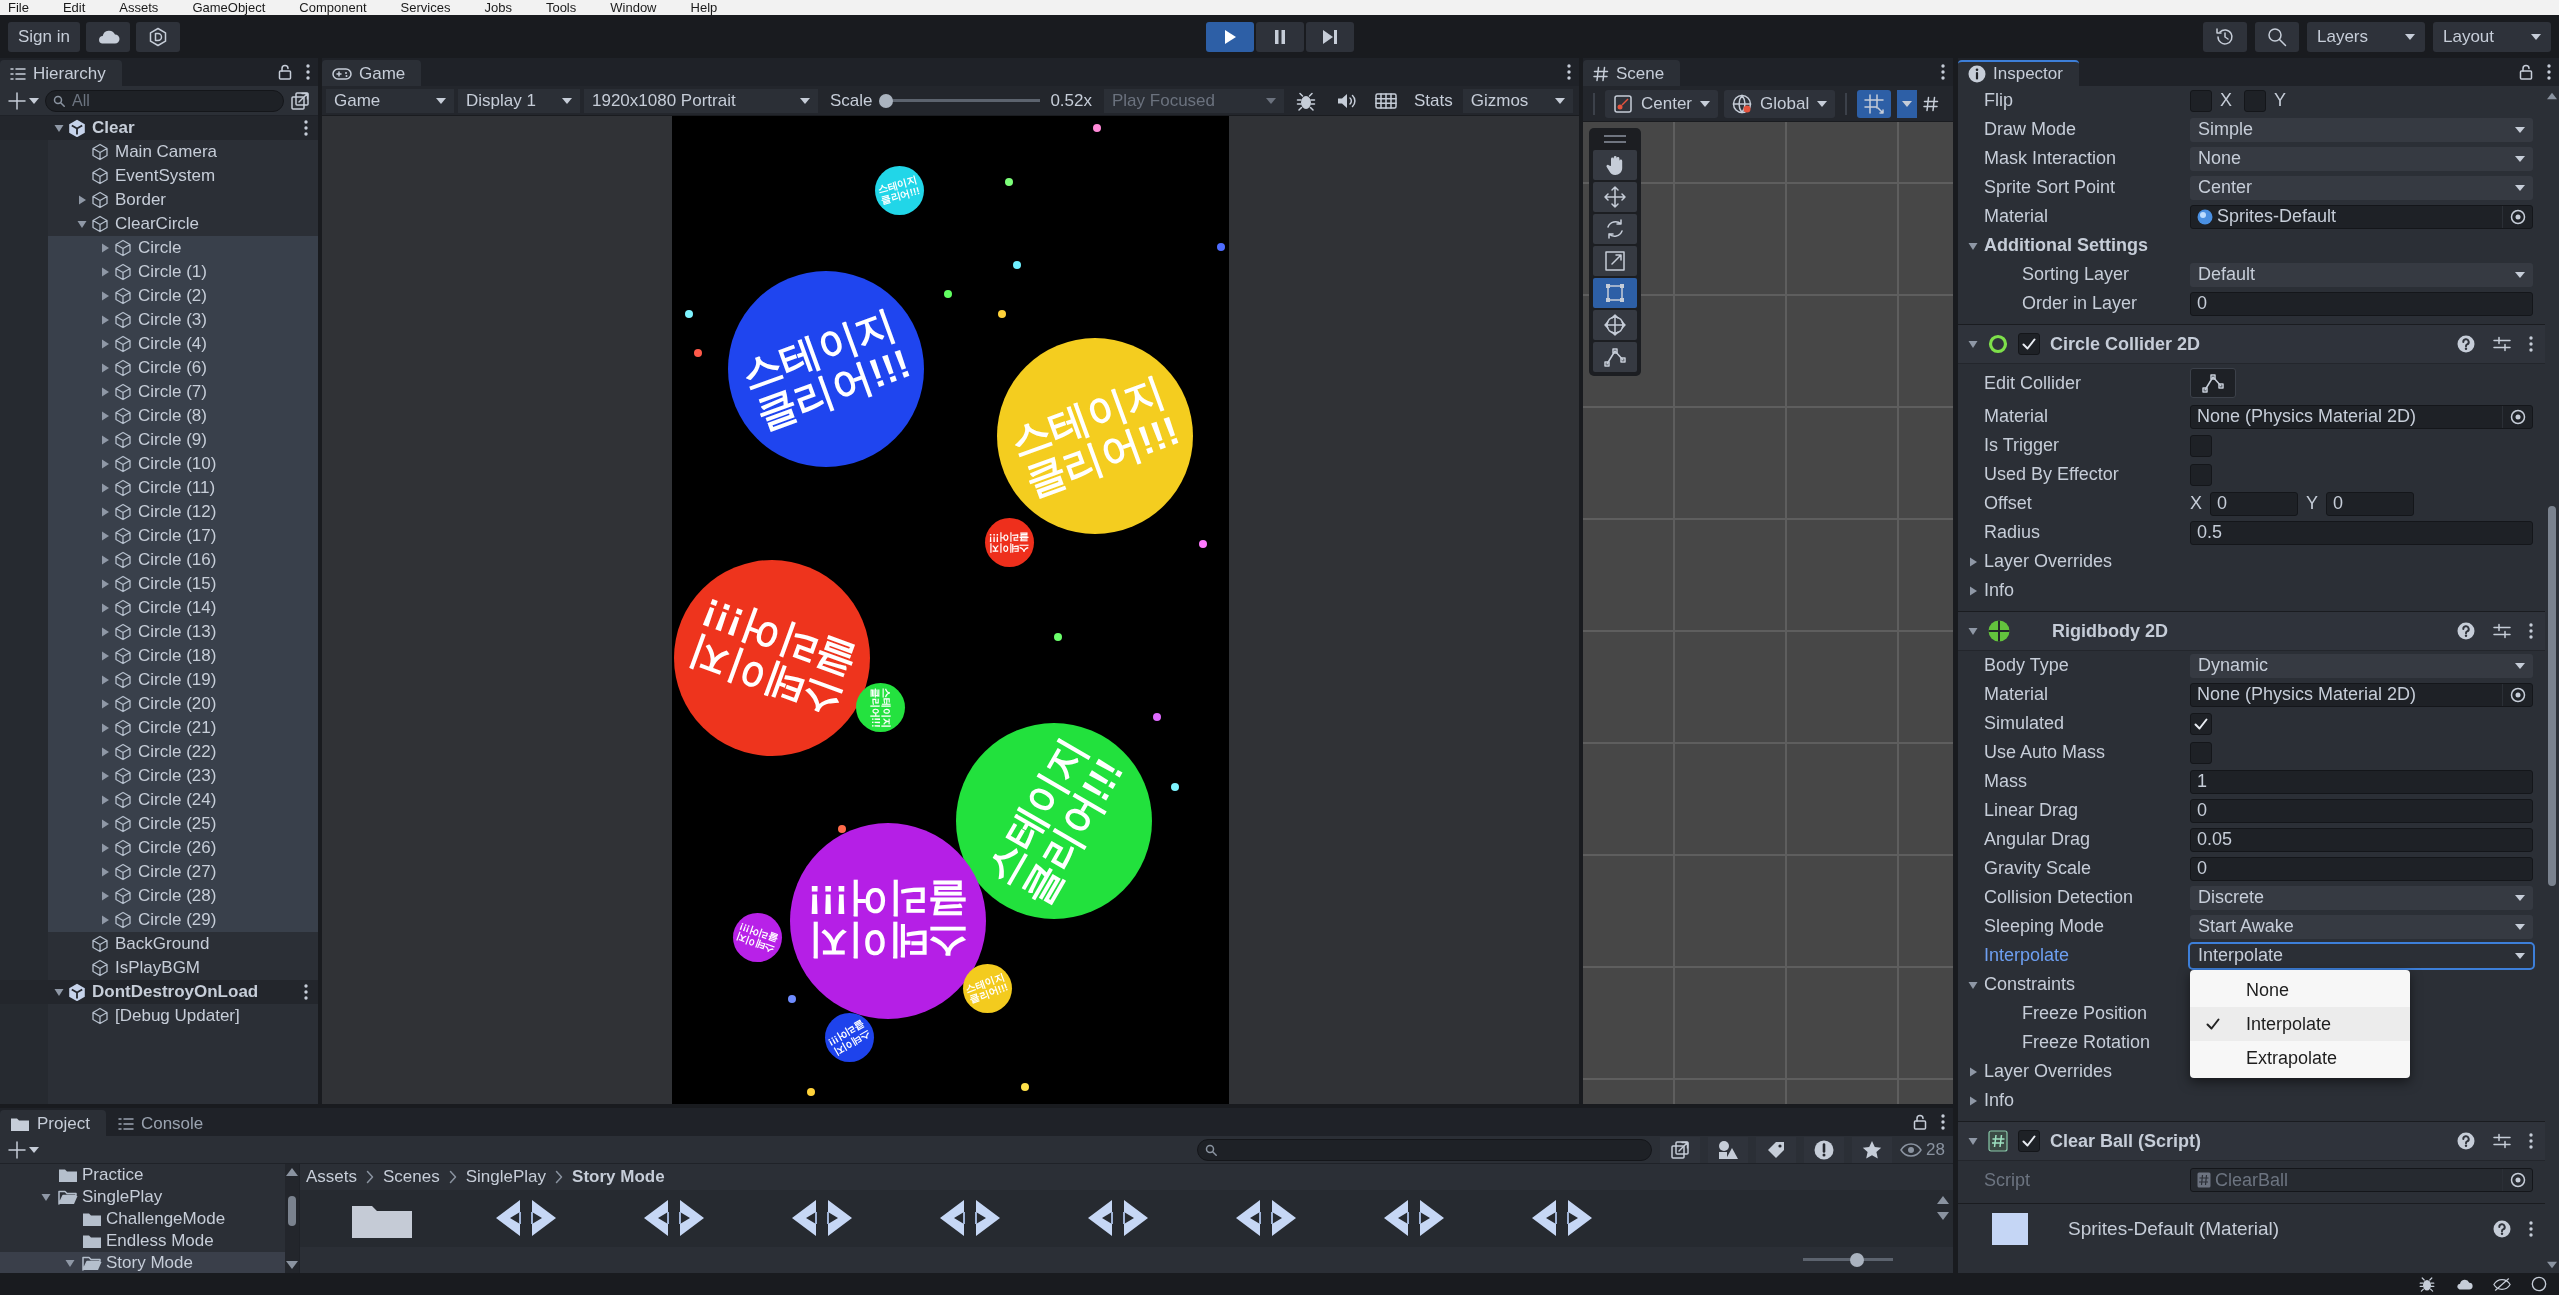  What do you see at coordinates (2300, 1058) in the screenshot?
I see `menu-option: Extrapolate` at bounding box center [2300, 1058].